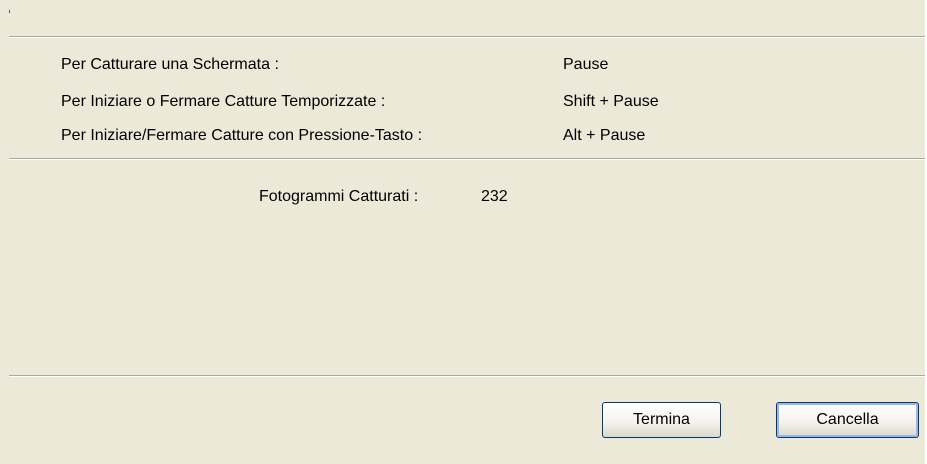 The height and width of the screenshot is (464, 927). I want to click on frames-captured-label: Fotogrammi Catturati :, so click(339, 196).